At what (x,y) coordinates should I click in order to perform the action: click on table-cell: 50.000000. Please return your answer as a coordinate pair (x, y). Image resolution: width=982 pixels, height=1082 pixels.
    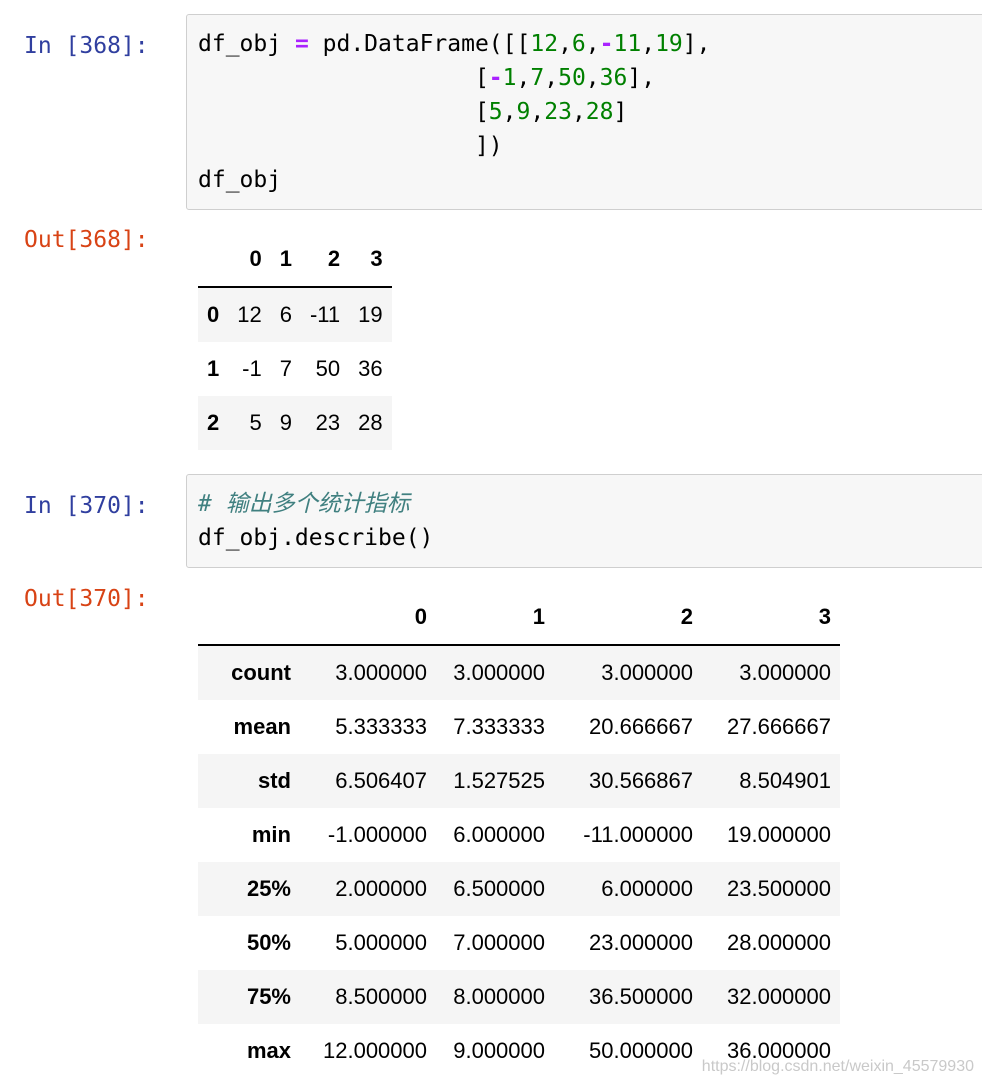
    Looking at the image, I should click on (641, 1050).